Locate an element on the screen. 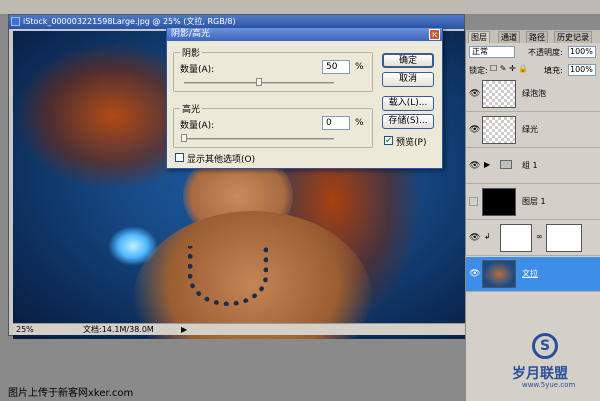 This screenshot has width=600, height=401. layer-name: 图层 1 is located at coordinates (534, 201).